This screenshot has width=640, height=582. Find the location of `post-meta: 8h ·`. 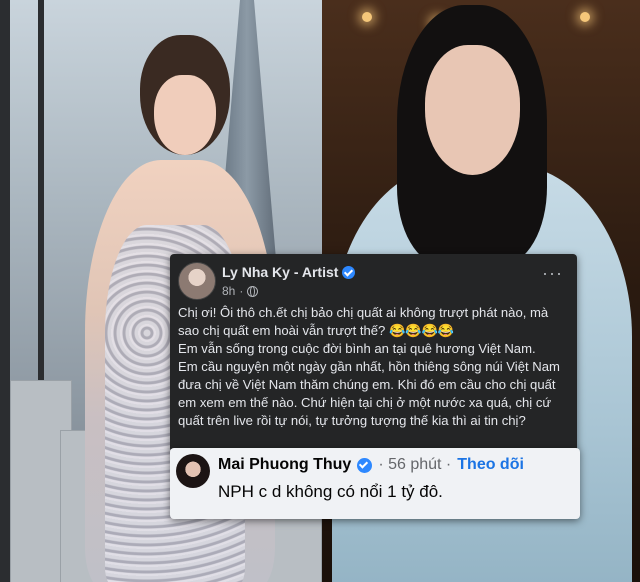

post-meta: 8h · is located at coordinates (240, 291).